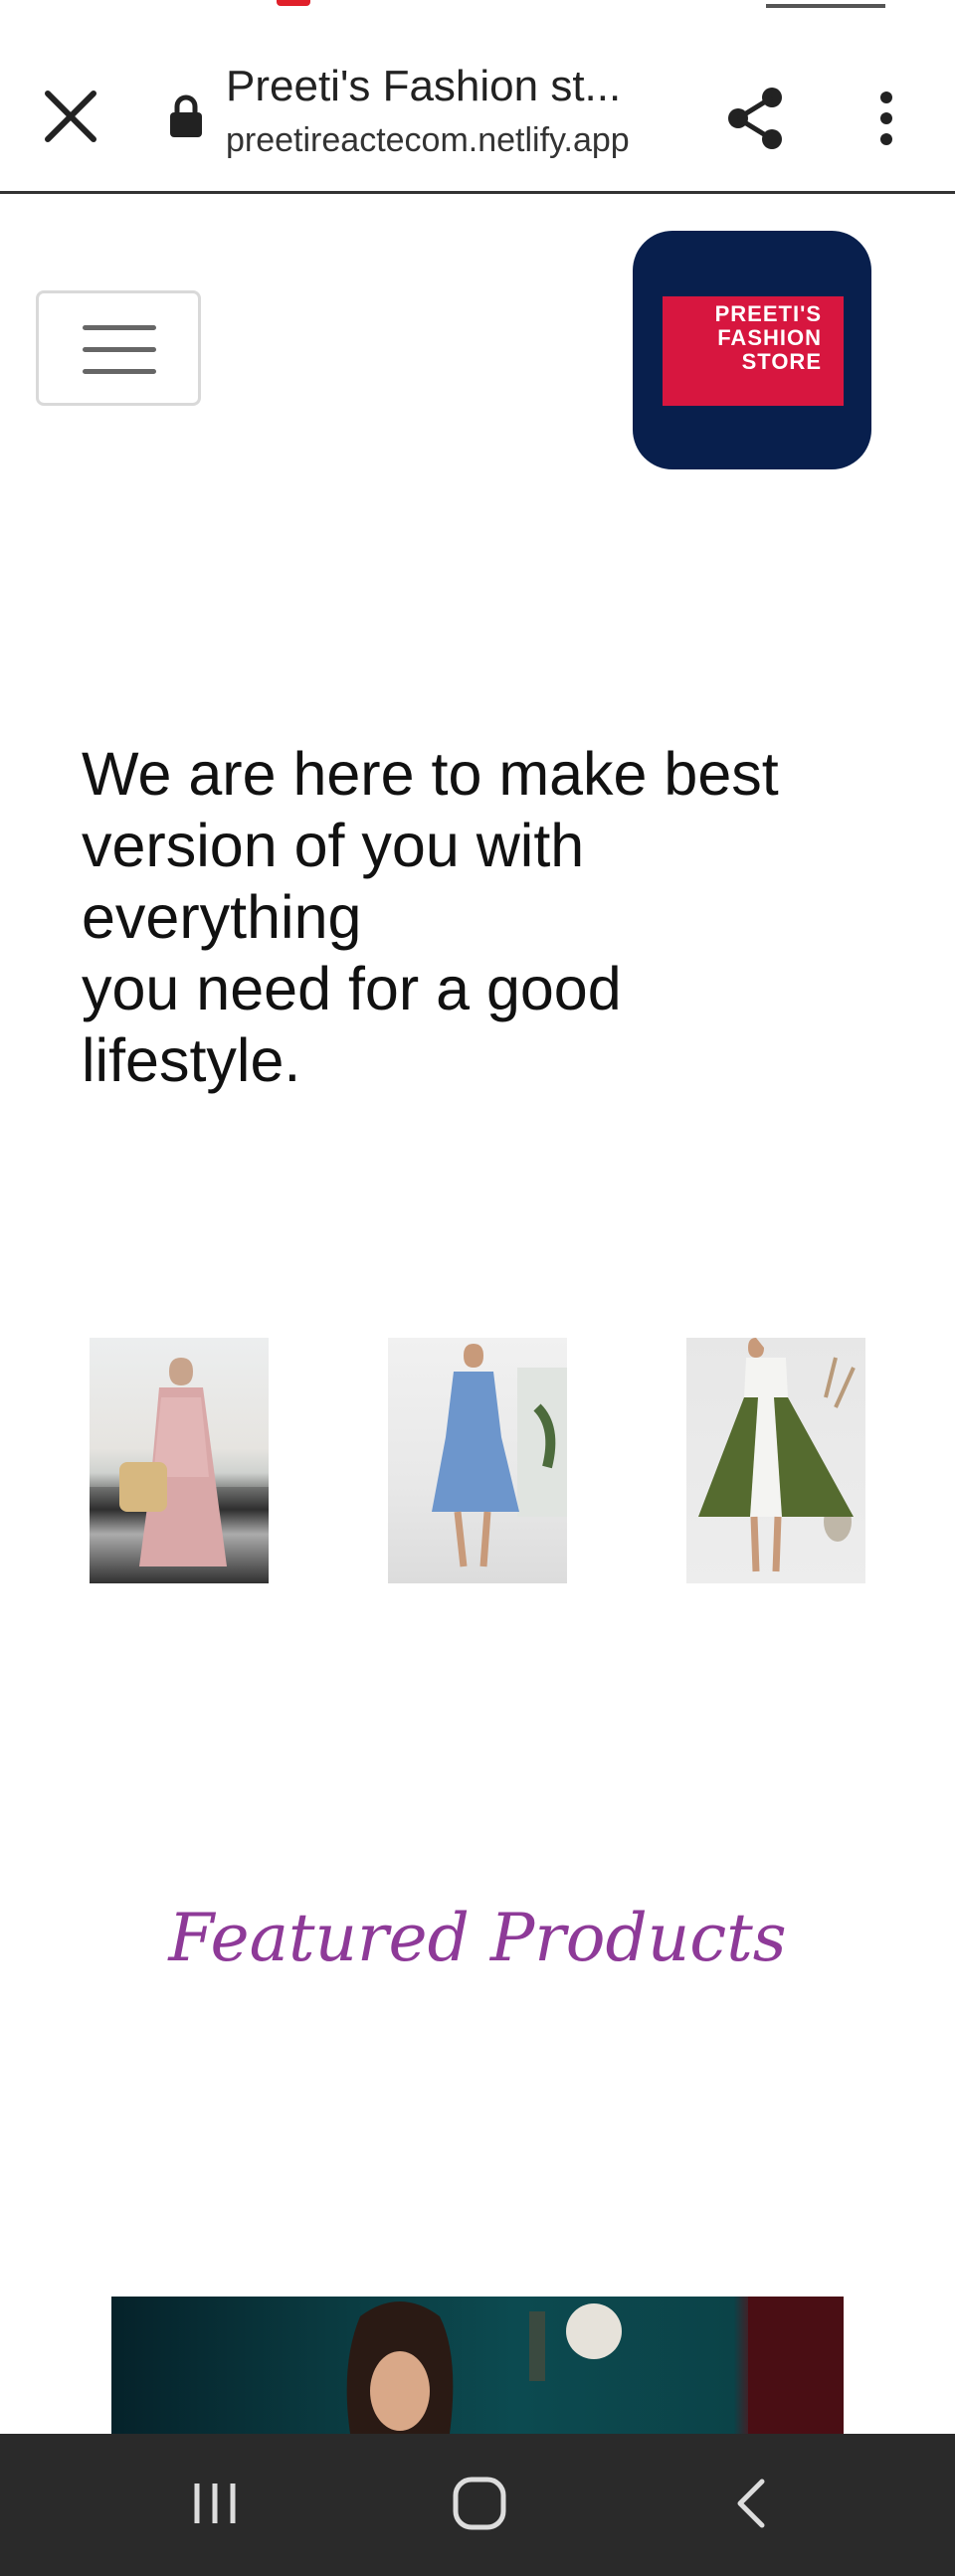 The width and height of the screenshot is (955, 2576). I want to click on featured-product-banner, so click(477, 2365).